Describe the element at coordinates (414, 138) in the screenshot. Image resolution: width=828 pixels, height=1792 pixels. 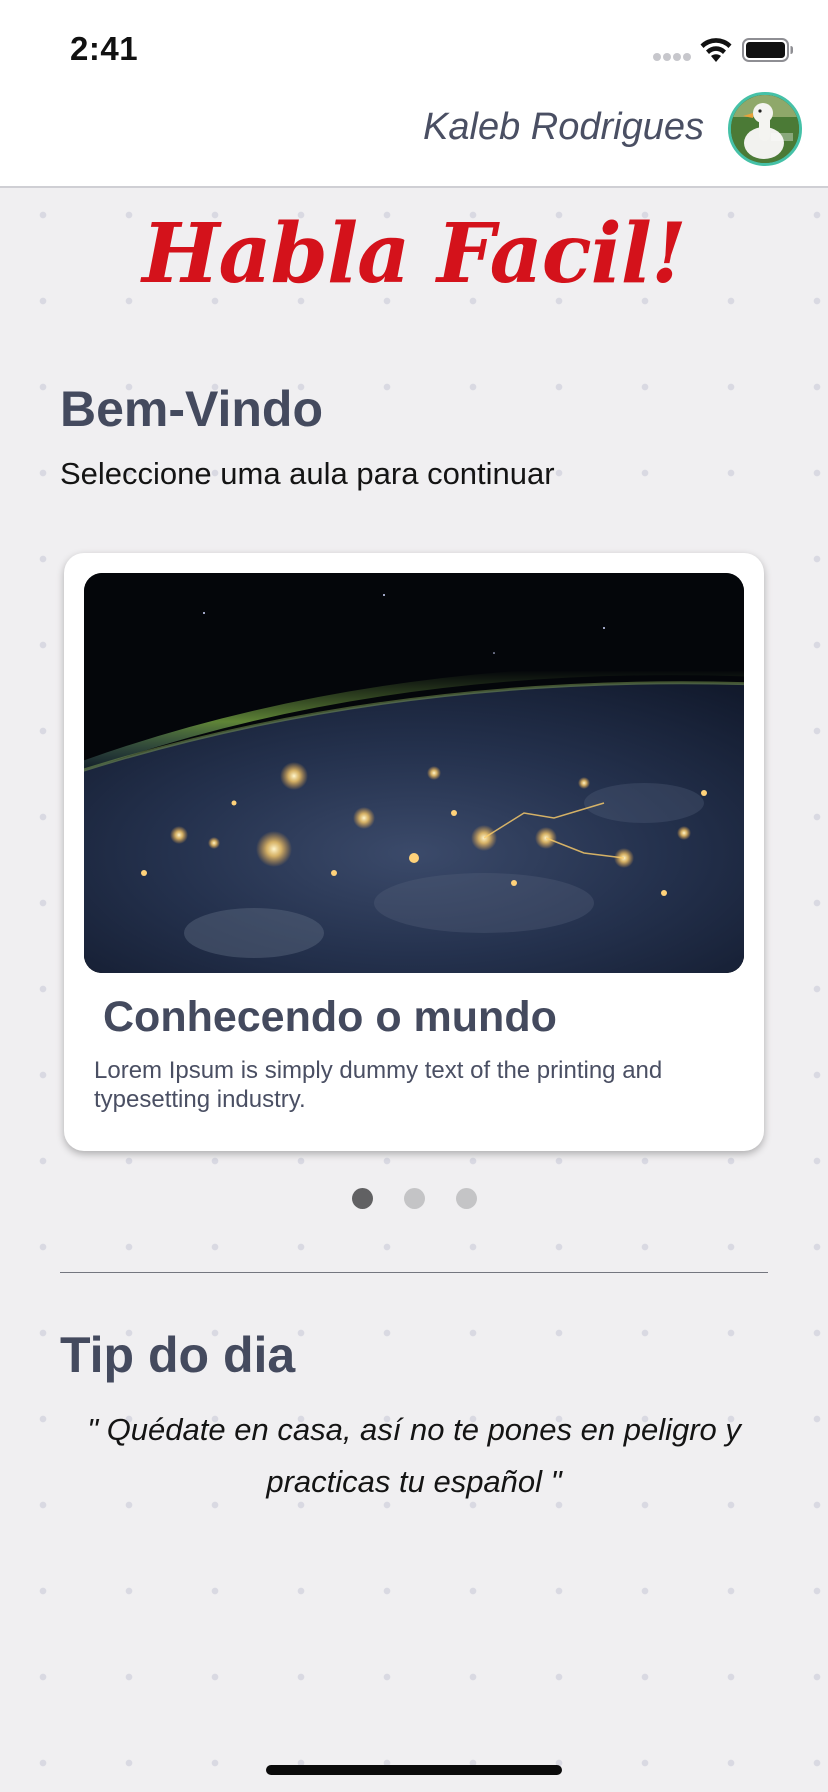
I see `top-header: Kaleb Rodrigues` at that location.